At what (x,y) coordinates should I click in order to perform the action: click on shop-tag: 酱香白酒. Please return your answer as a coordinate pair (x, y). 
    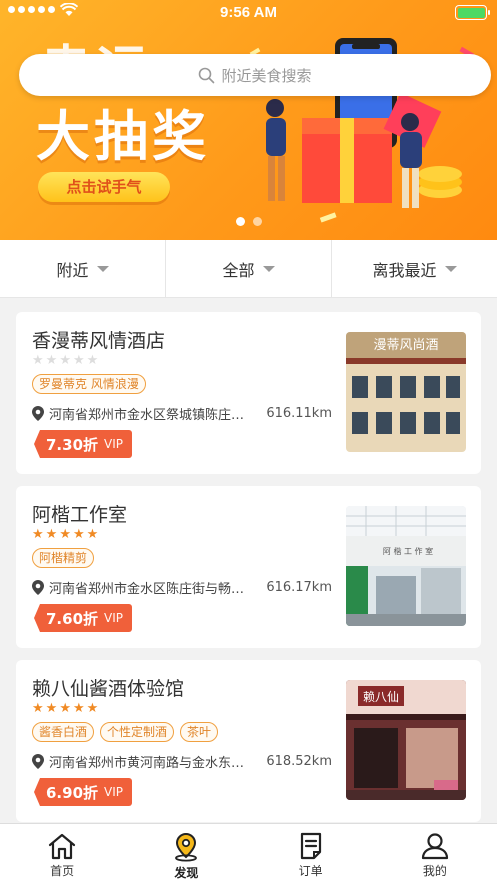
    Looking at the image, I should click on (63, 732).